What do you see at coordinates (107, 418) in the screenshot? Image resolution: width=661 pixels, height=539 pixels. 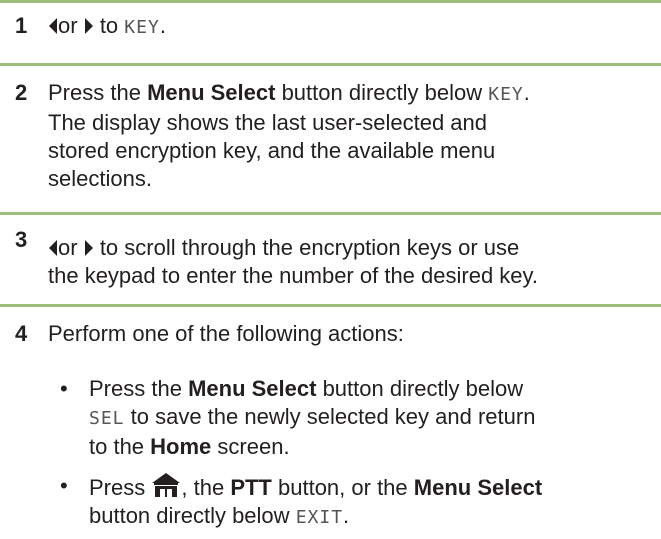 I see `sel-display-text: SEL` at bounding box center [107, 418].